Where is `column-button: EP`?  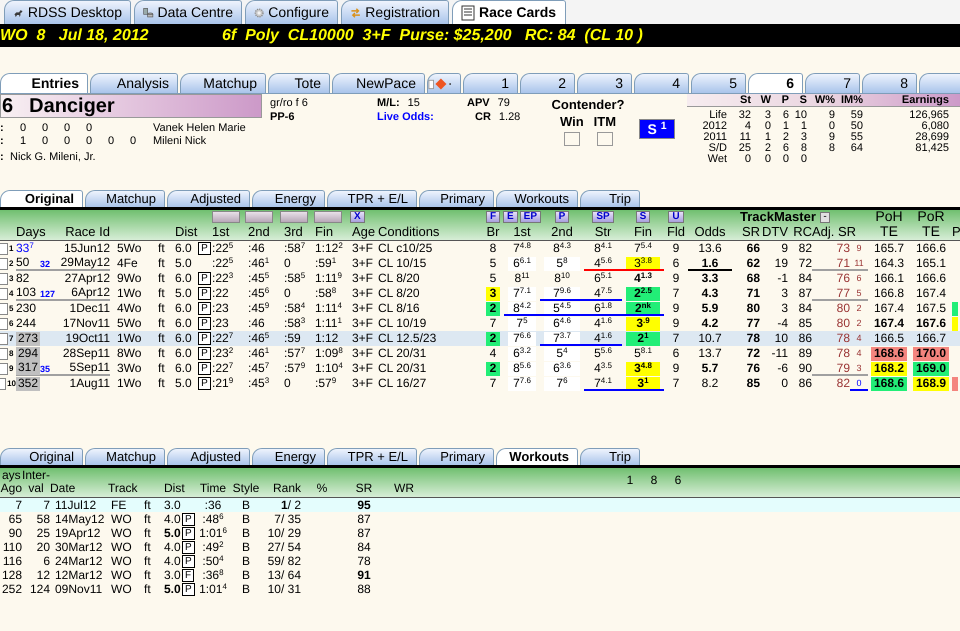
column-button: EP is located at coordinates (531, 217).